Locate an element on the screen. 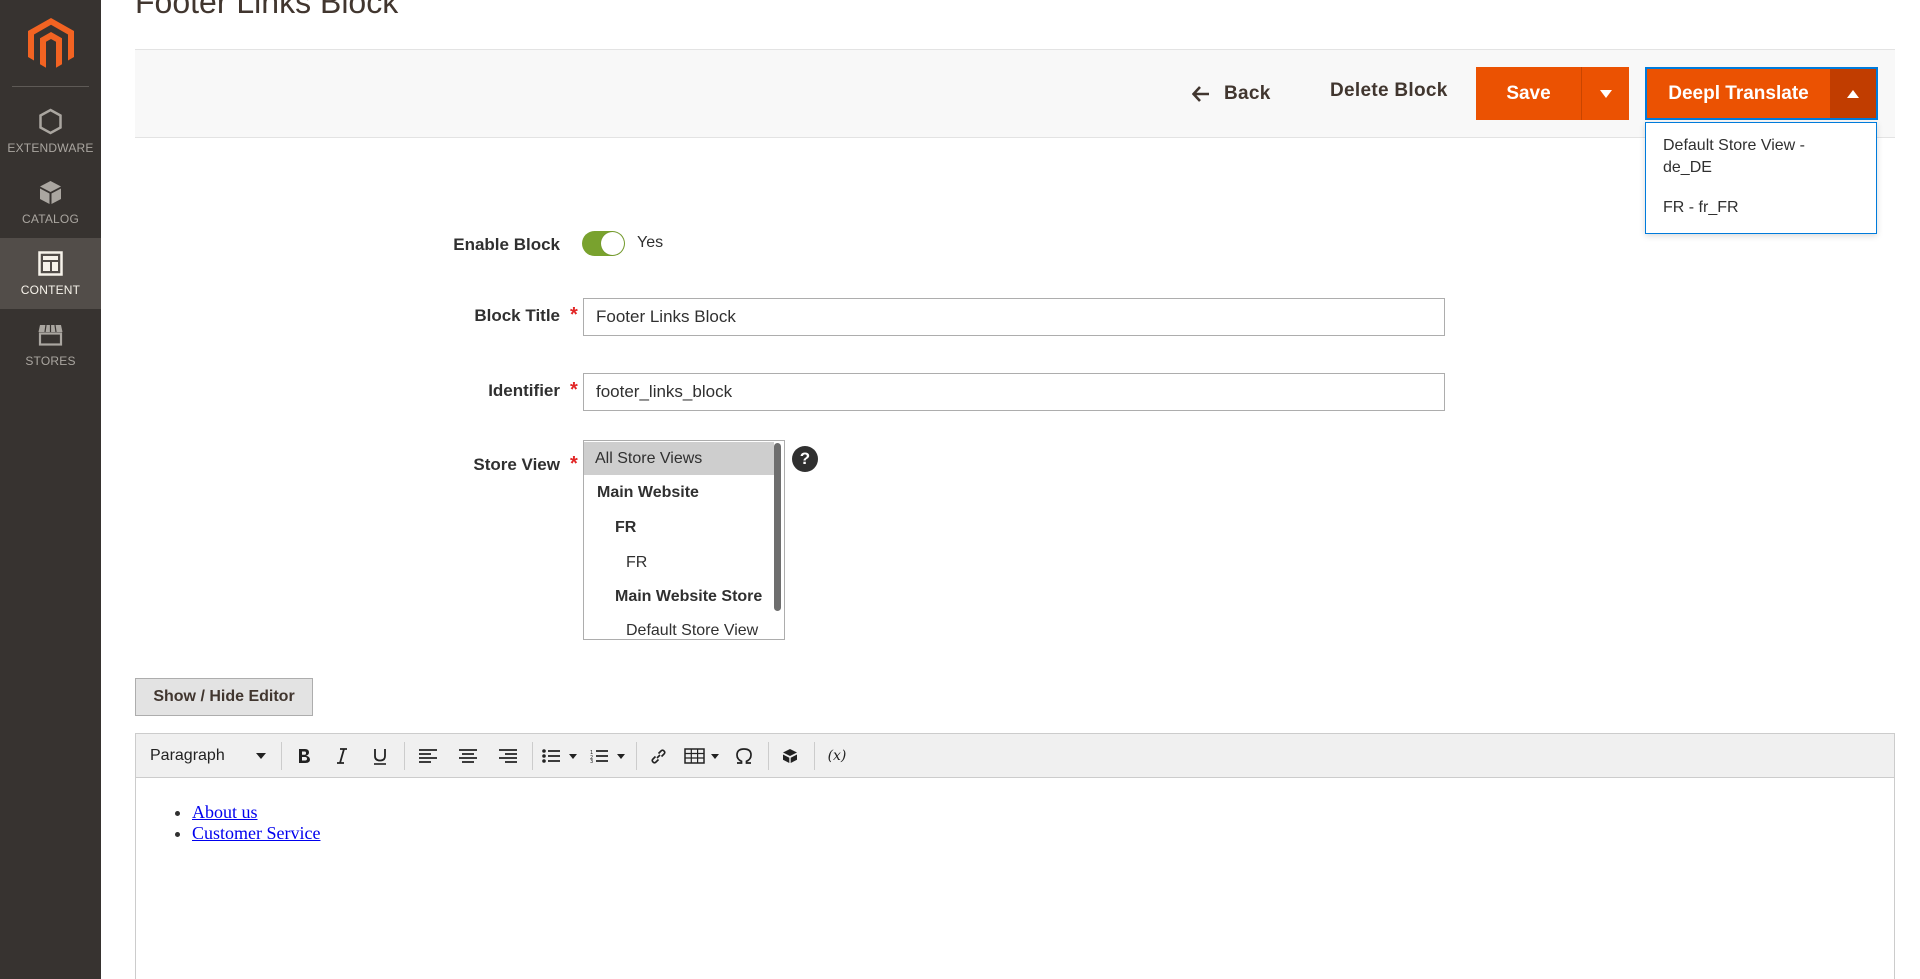 The height and width of the screenshot is (979, 1920). editor-toolbar: Paragraph 1 2 3 (x) is located at coordinates (1015, 756).